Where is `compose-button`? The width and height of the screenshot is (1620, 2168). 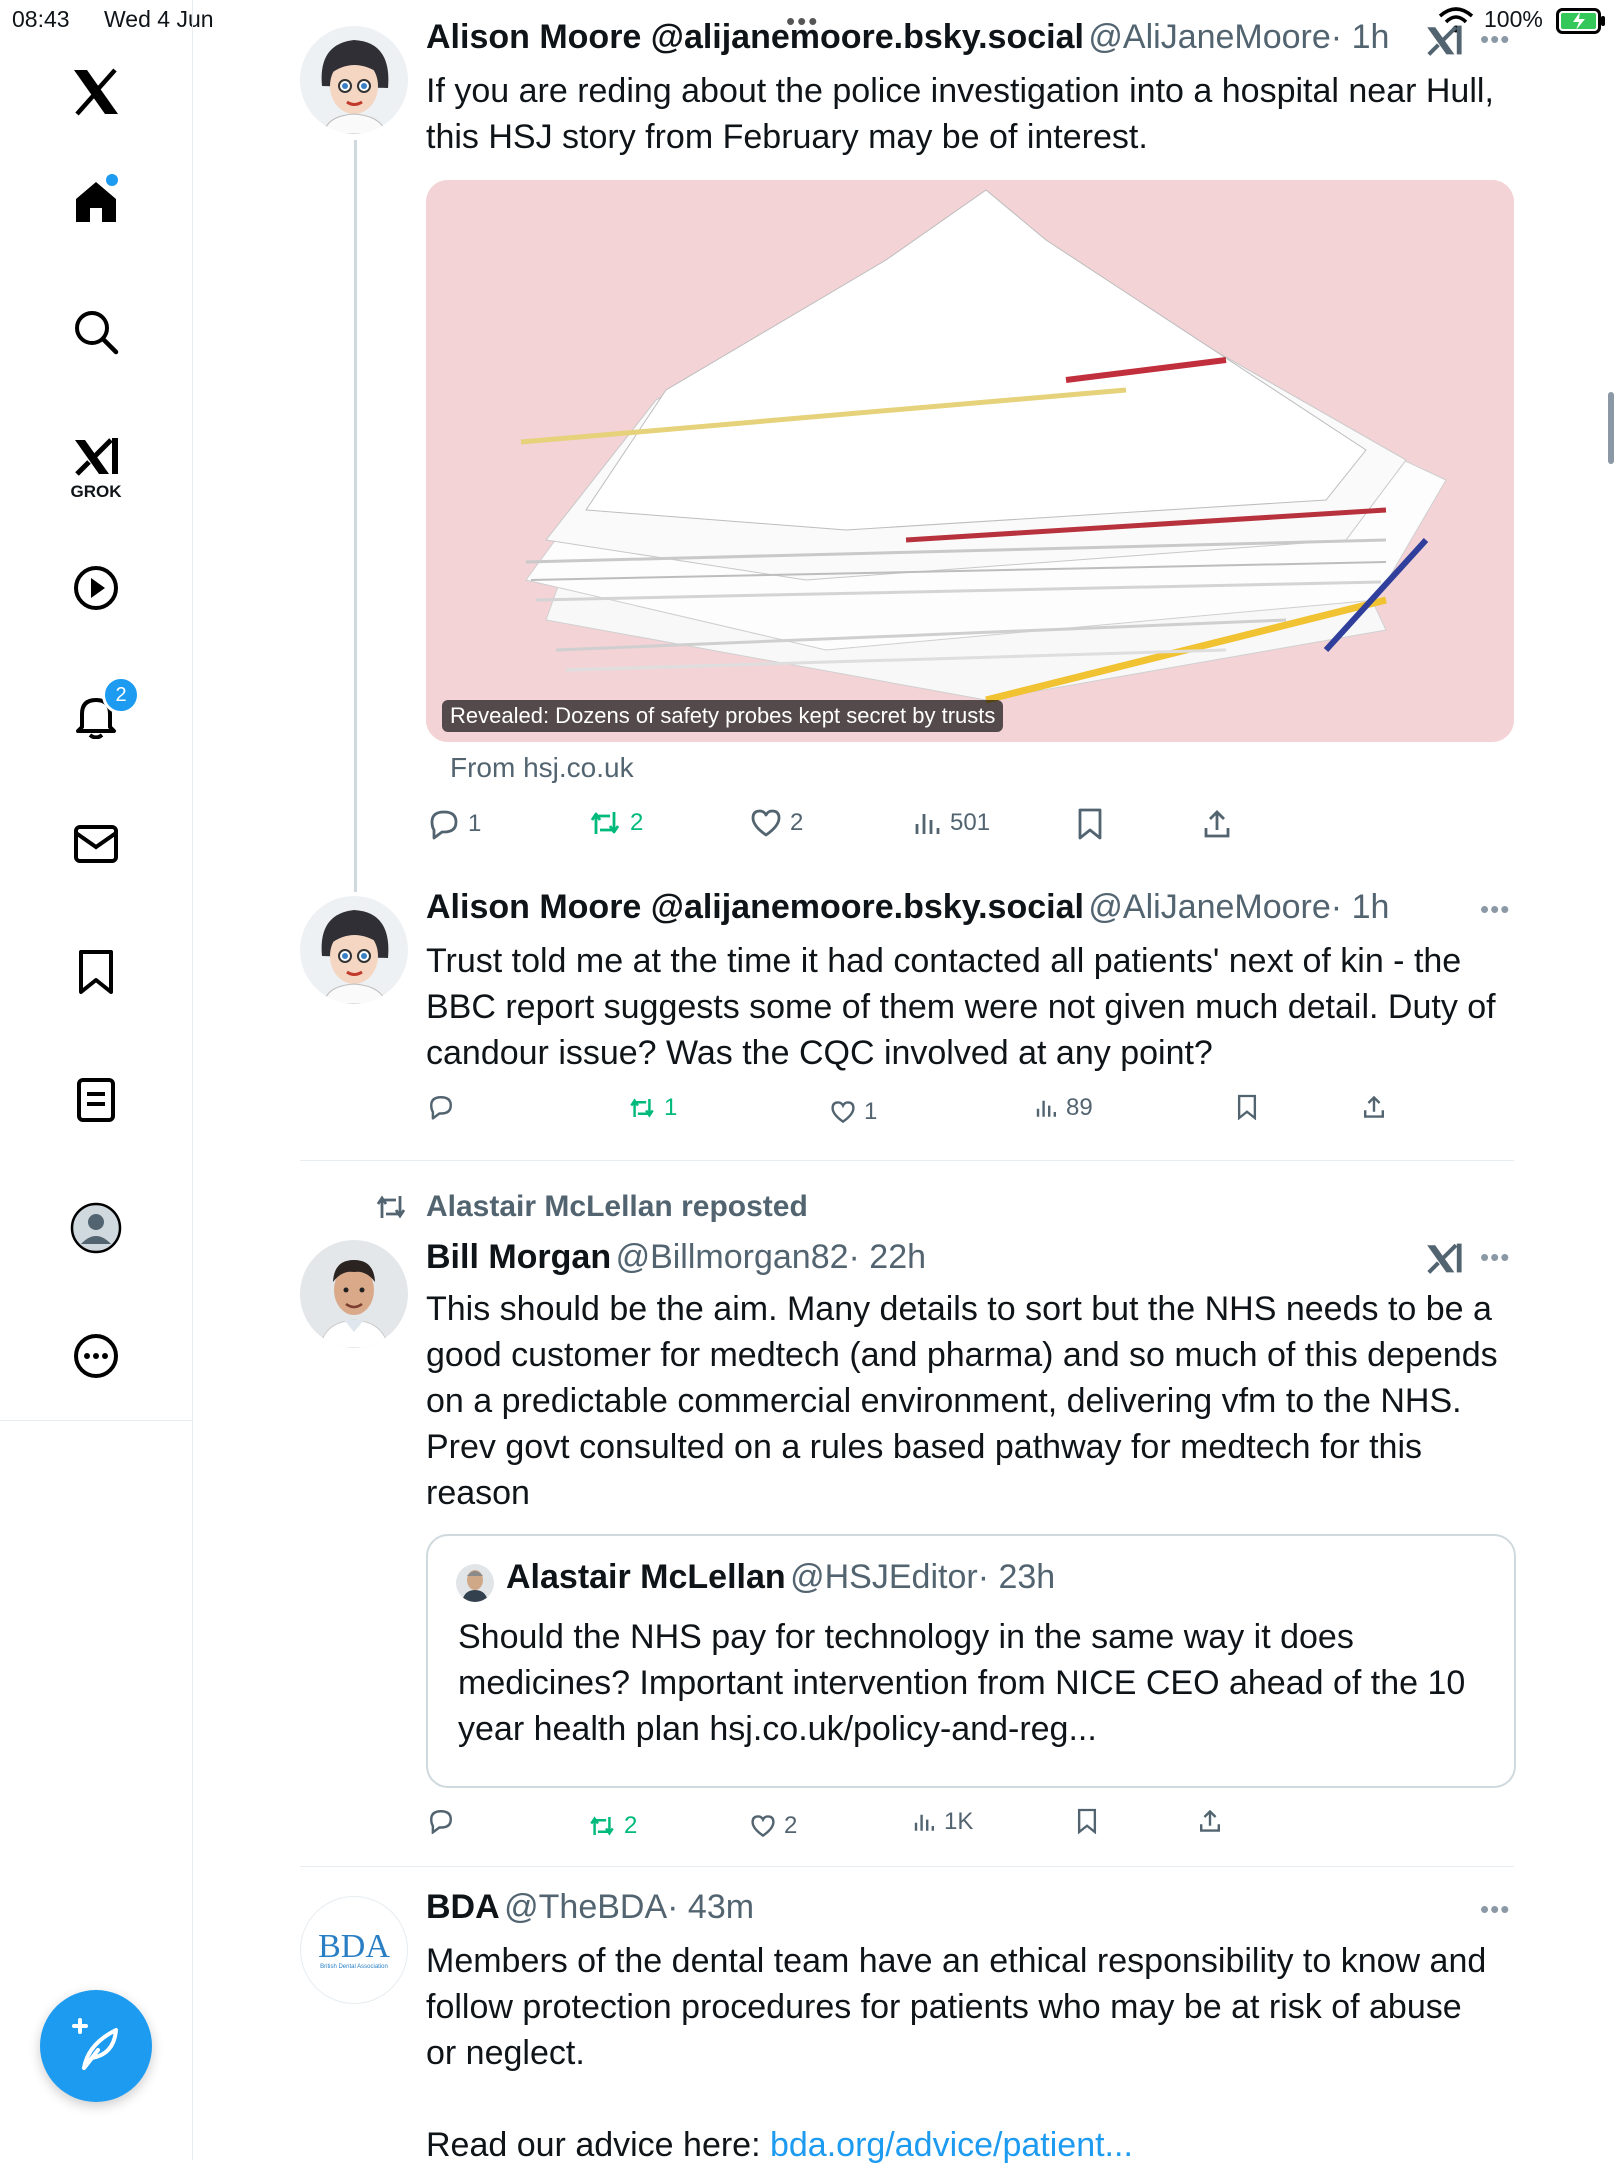
compose-button is located at coordinates (96, 2046).